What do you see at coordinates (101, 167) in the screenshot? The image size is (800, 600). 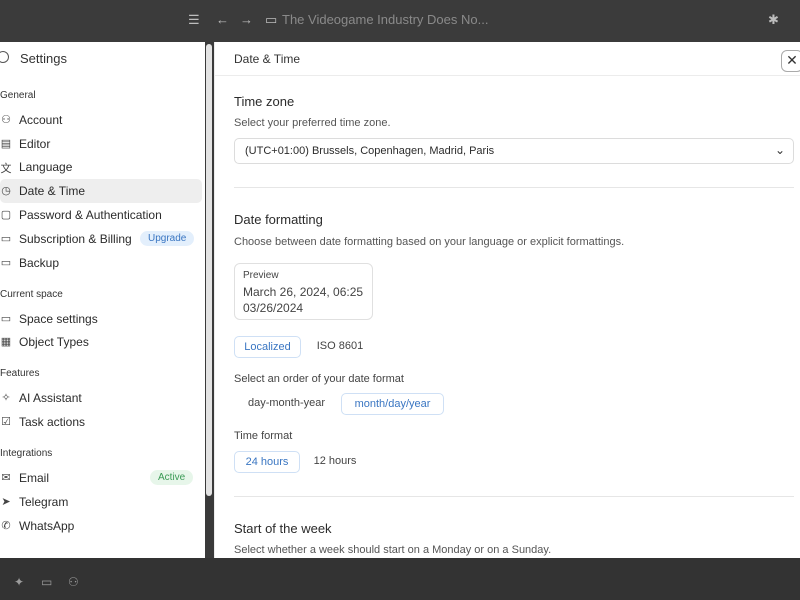 I see `sidebar-item-language: 文 Language` at bounding box center [101, 167].